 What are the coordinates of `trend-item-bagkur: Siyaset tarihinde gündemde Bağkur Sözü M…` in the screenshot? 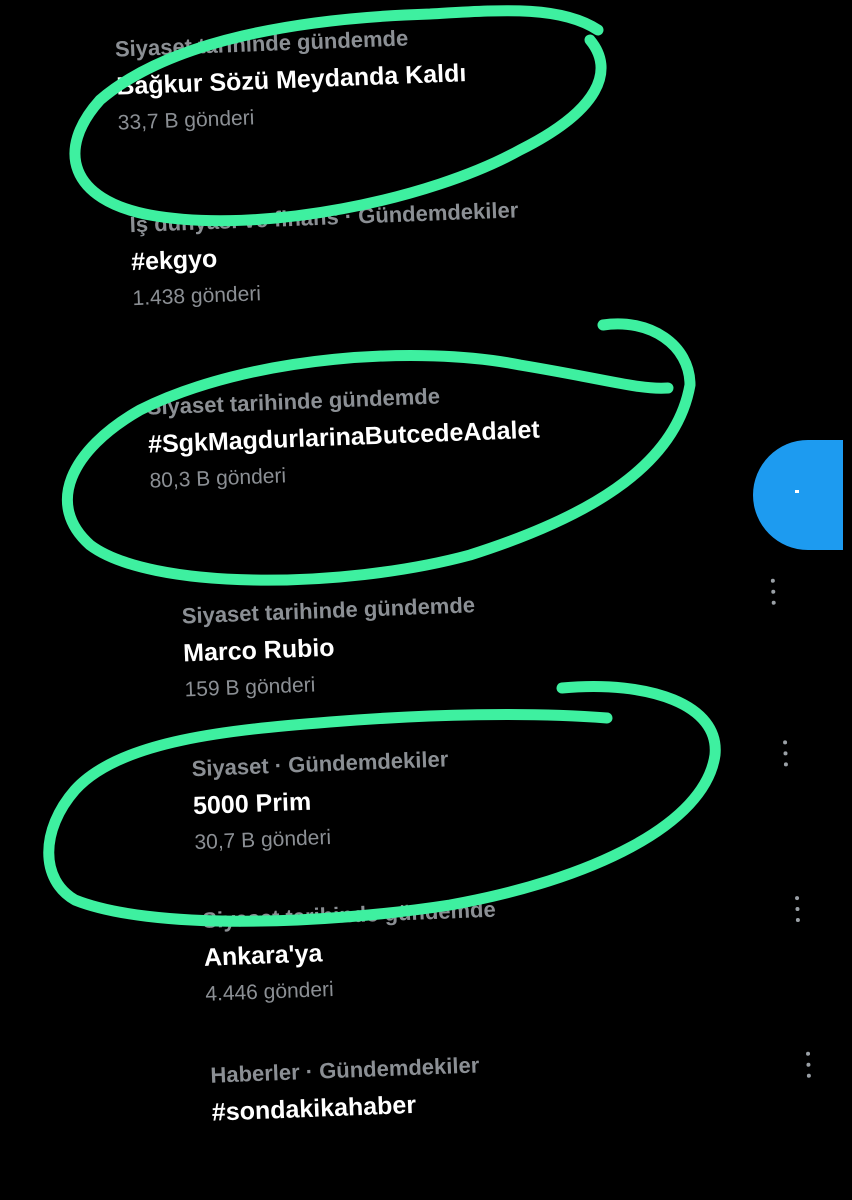 It's located at (396, 75).